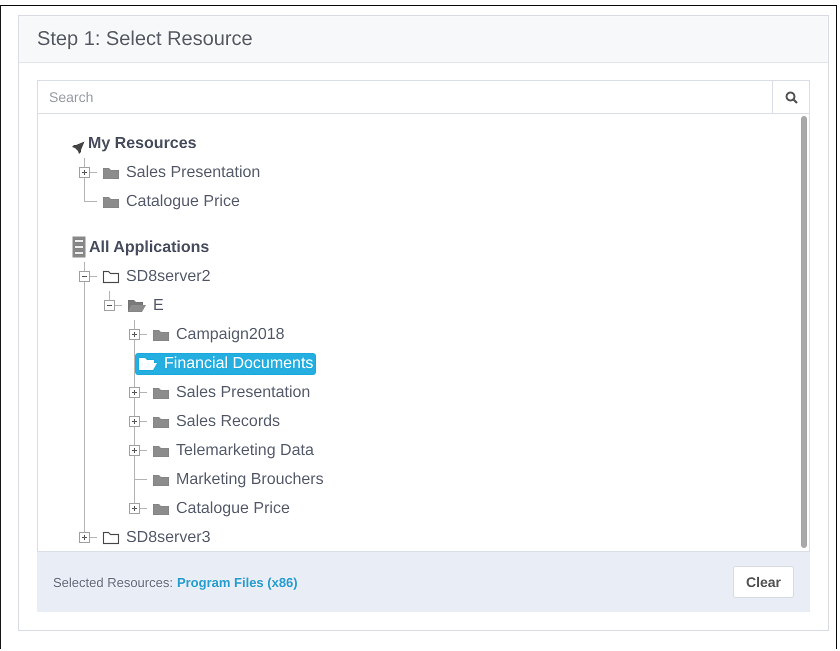 Image resolution: width=840 pixels, height=651 pixels. What do you see at coordinates (79, 247) in the screenshot?
I see `server-icon` at bounding box center [79, 247].